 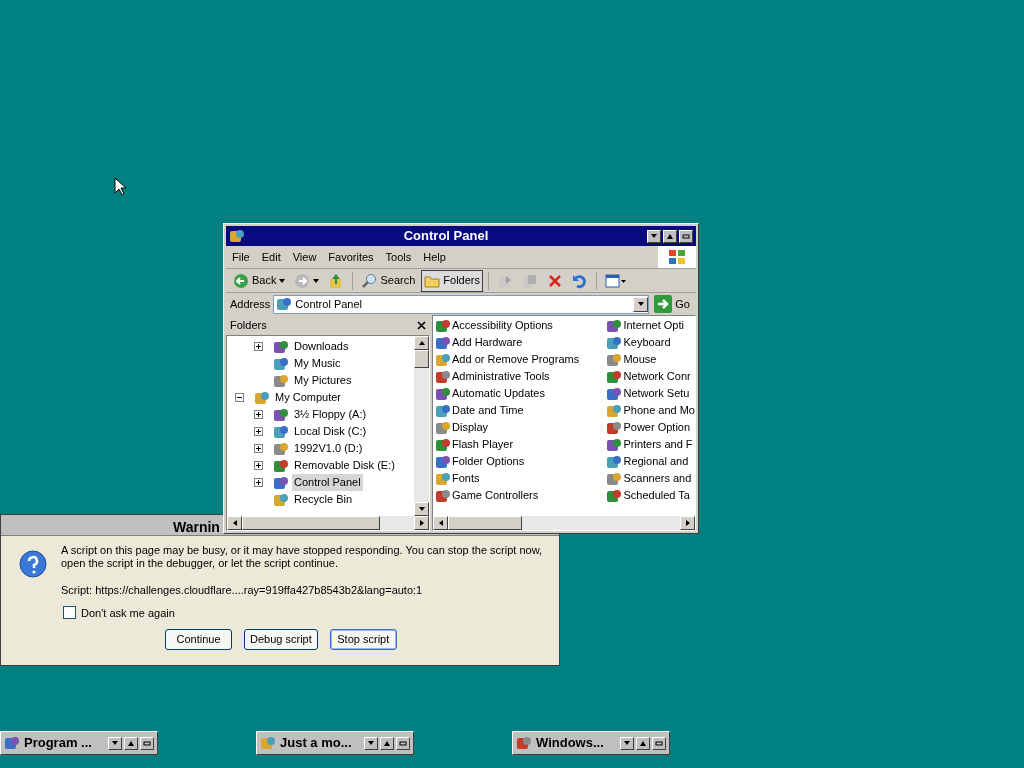 What do you see at coordinates (330, 414) in the screenshot?
I see `tree-item: 3½ Floppy (A:)` at bounding box center [330, 414].